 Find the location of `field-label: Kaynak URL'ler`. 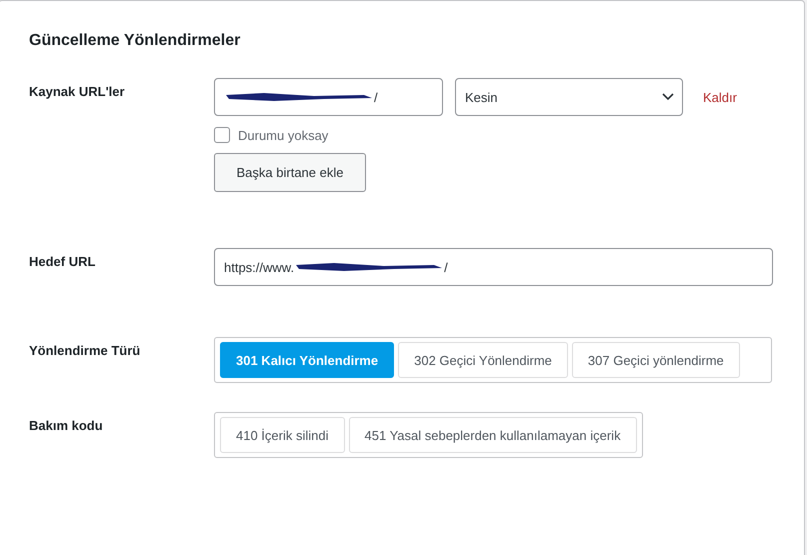

field-label: Kaynak URL'ler is located at coordinates (77, 91).